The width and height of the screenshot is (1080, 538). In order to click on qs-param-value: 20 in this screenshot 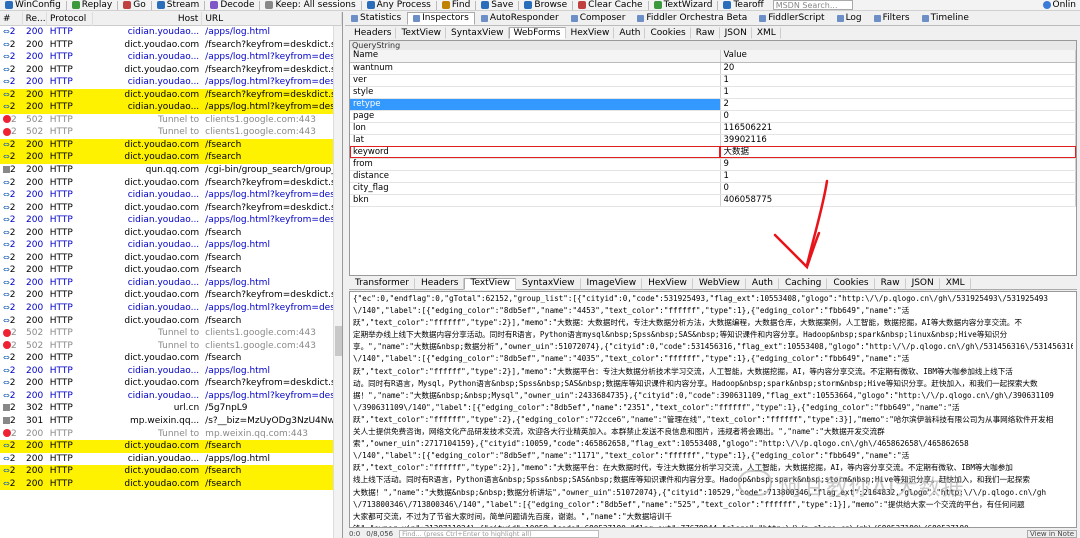, I will do `click(898, 68)`.